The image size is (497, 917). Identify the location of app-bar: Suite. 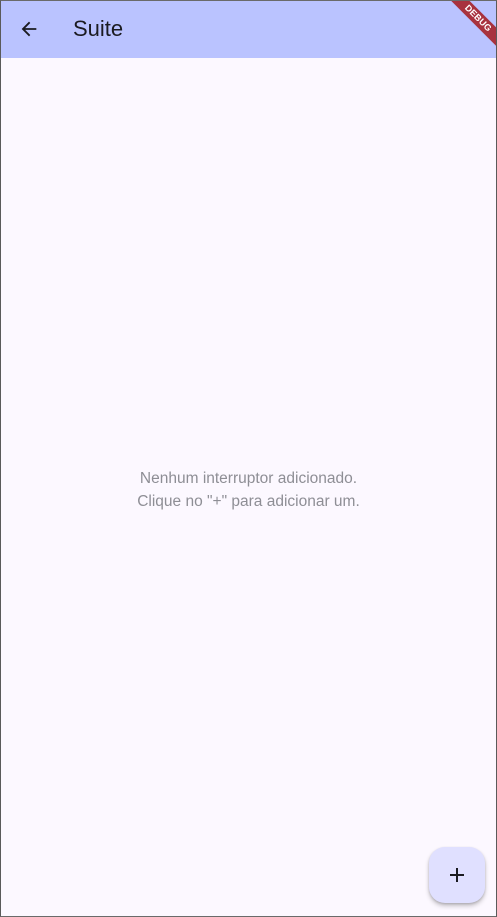
(248, 29).